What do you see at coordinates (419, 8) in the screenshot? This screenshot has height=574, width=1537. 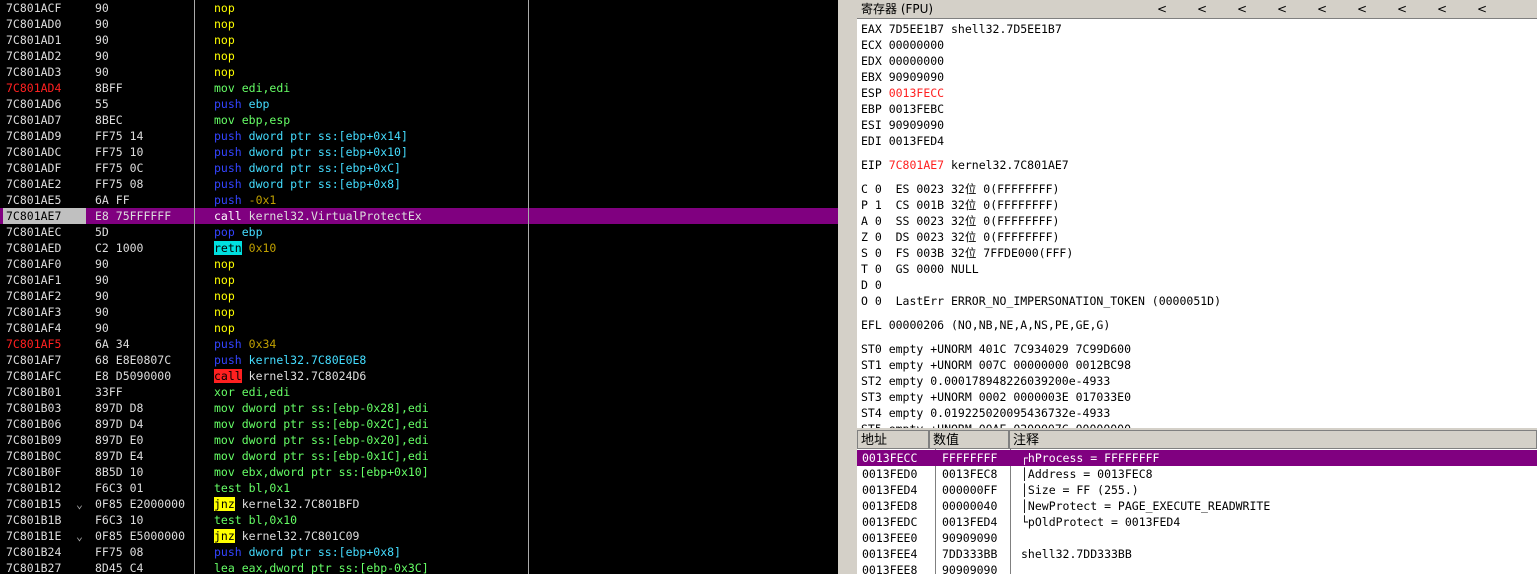 I see `disasm-row: 7C801ACF 90 nop` at bounding box center [419, 8].